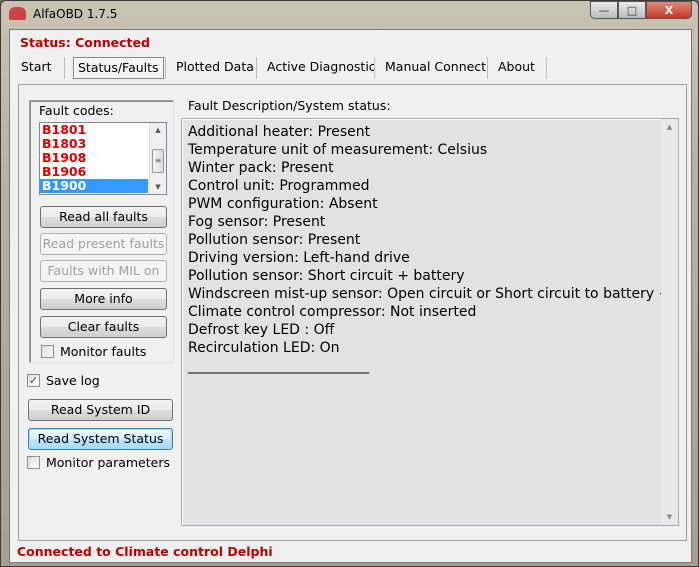 The height and width of the screenshot is (567, 699). I want to click on status-line: Temperature unit of measurement: Celsius, so click(338, 150).